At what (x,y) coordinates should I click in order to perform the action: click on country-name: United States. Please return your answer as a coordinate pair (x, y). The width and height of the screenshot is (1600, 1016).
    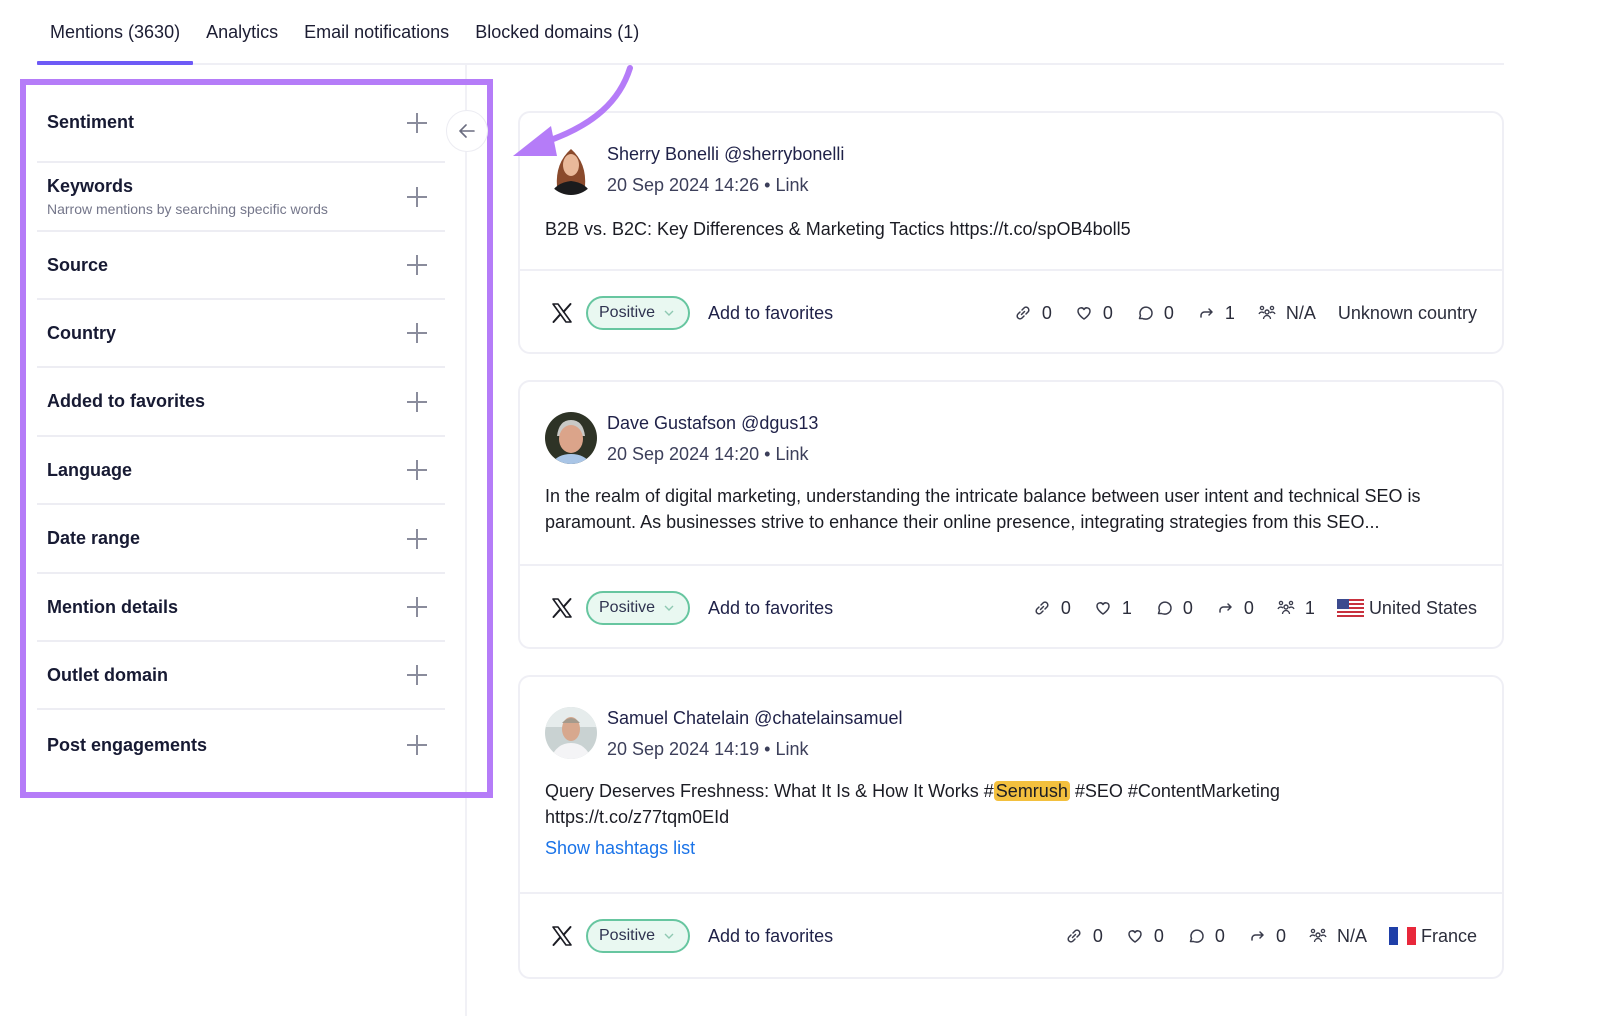
    Looking at the image, I should click on (1422, 607).